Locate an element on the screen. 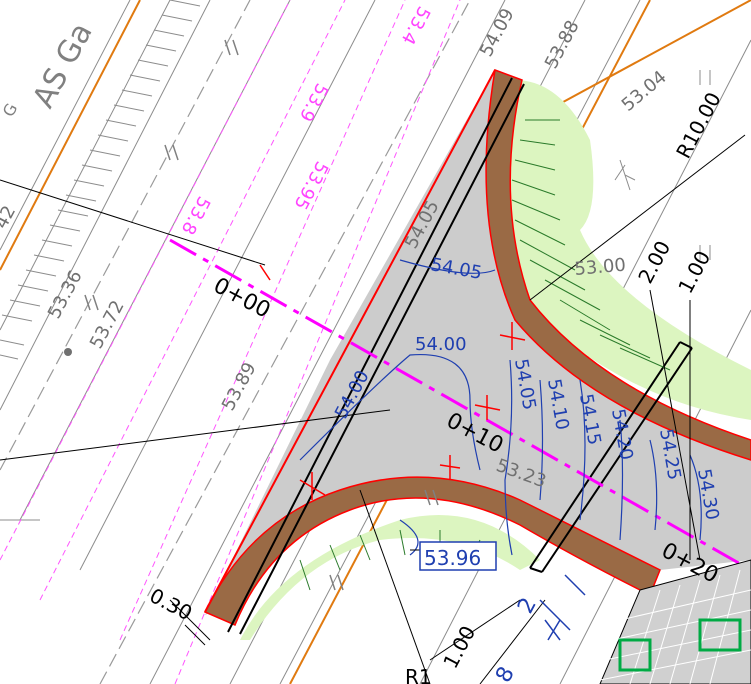  dimension-label: R1 is located at coordinates (418, 674).